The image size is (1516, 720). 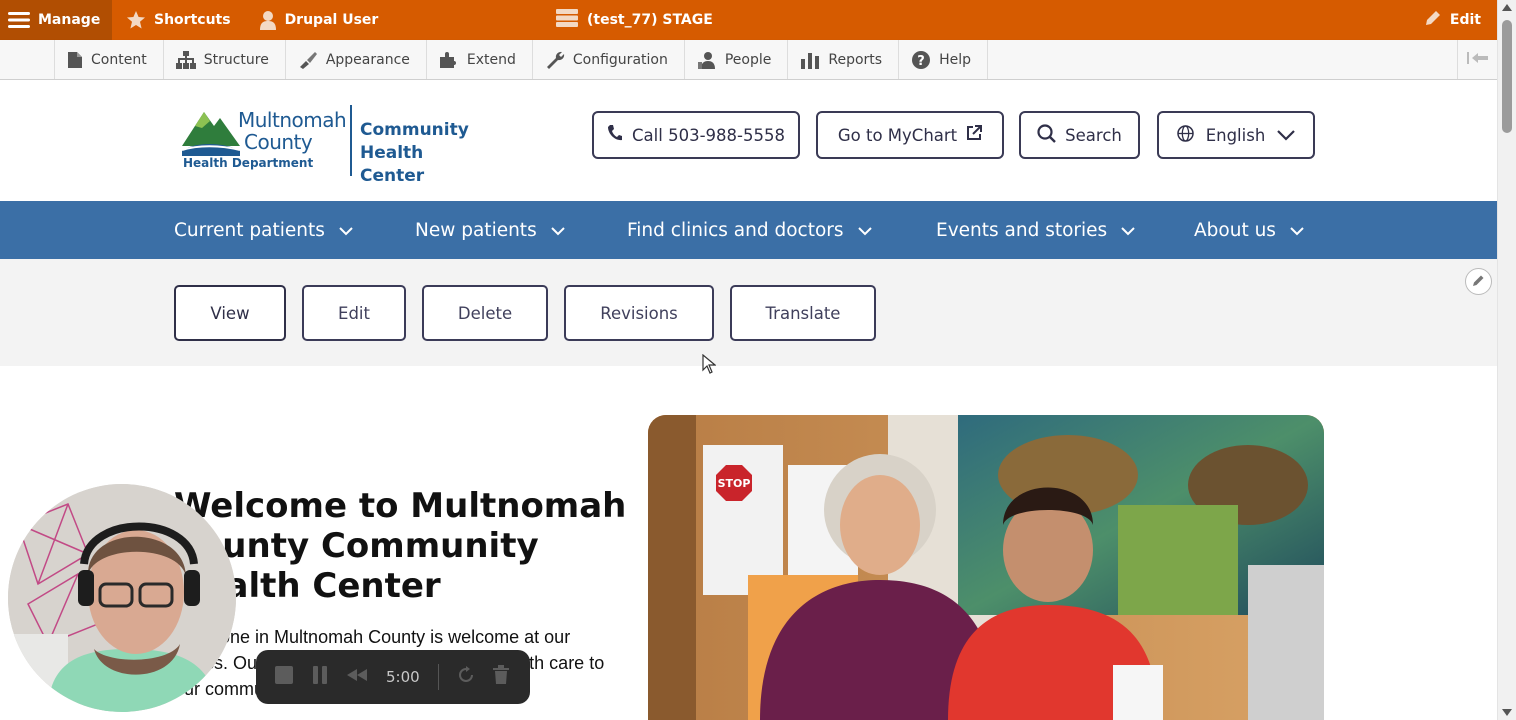 I want to click on mouse-cursor-icon, so click(x=709, y=365).